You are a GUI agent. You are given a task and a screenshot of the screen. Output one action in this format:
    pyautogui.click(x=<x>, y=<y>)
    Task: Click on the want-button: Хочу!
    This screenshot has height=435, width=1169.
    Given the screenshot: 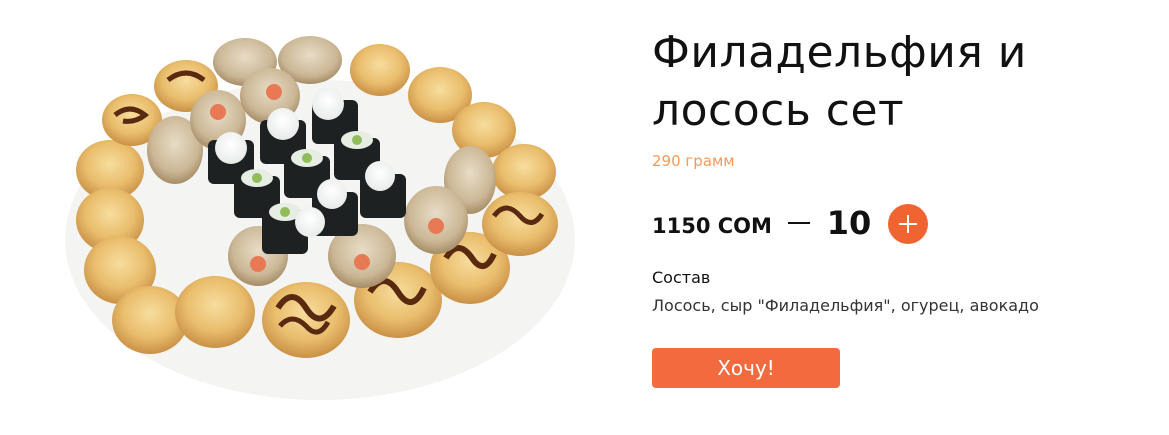 What is the action you would take?
    pyautogui.click(x=746, y=368)
    